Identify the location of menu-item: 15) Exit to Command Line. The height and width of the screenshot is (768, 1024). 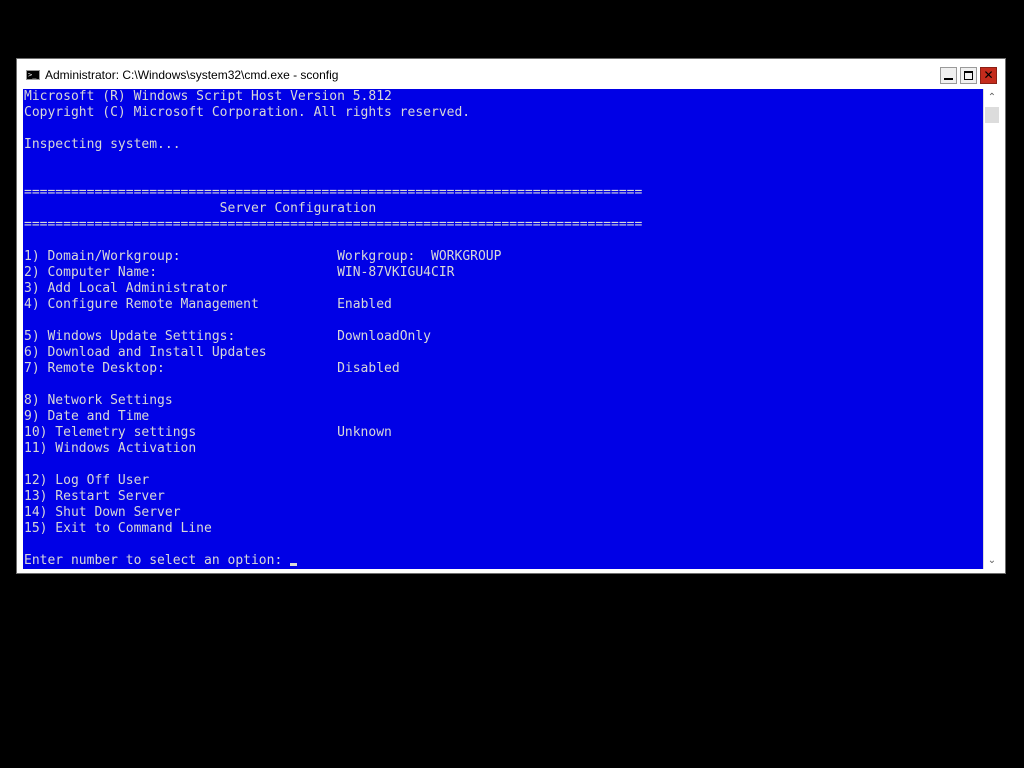
(503, 529).